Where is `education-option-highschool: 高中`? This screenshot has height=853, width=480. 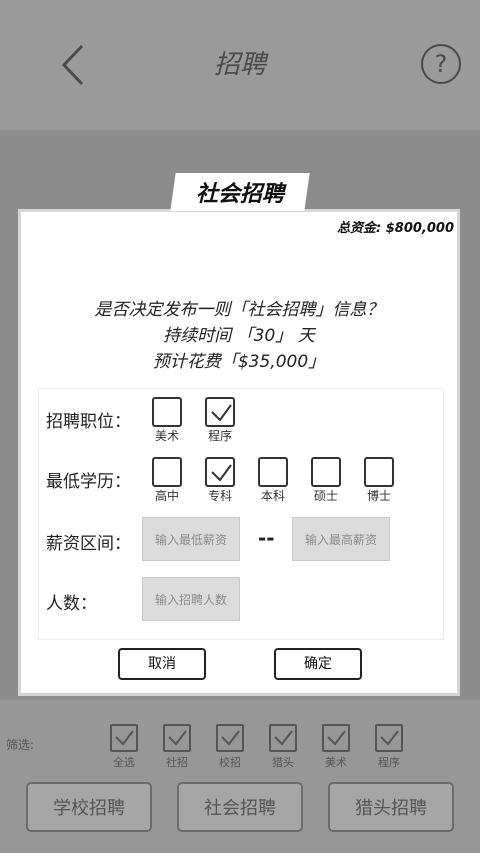
education-option-highschool: 高中 is located at coordinates (167, 480).